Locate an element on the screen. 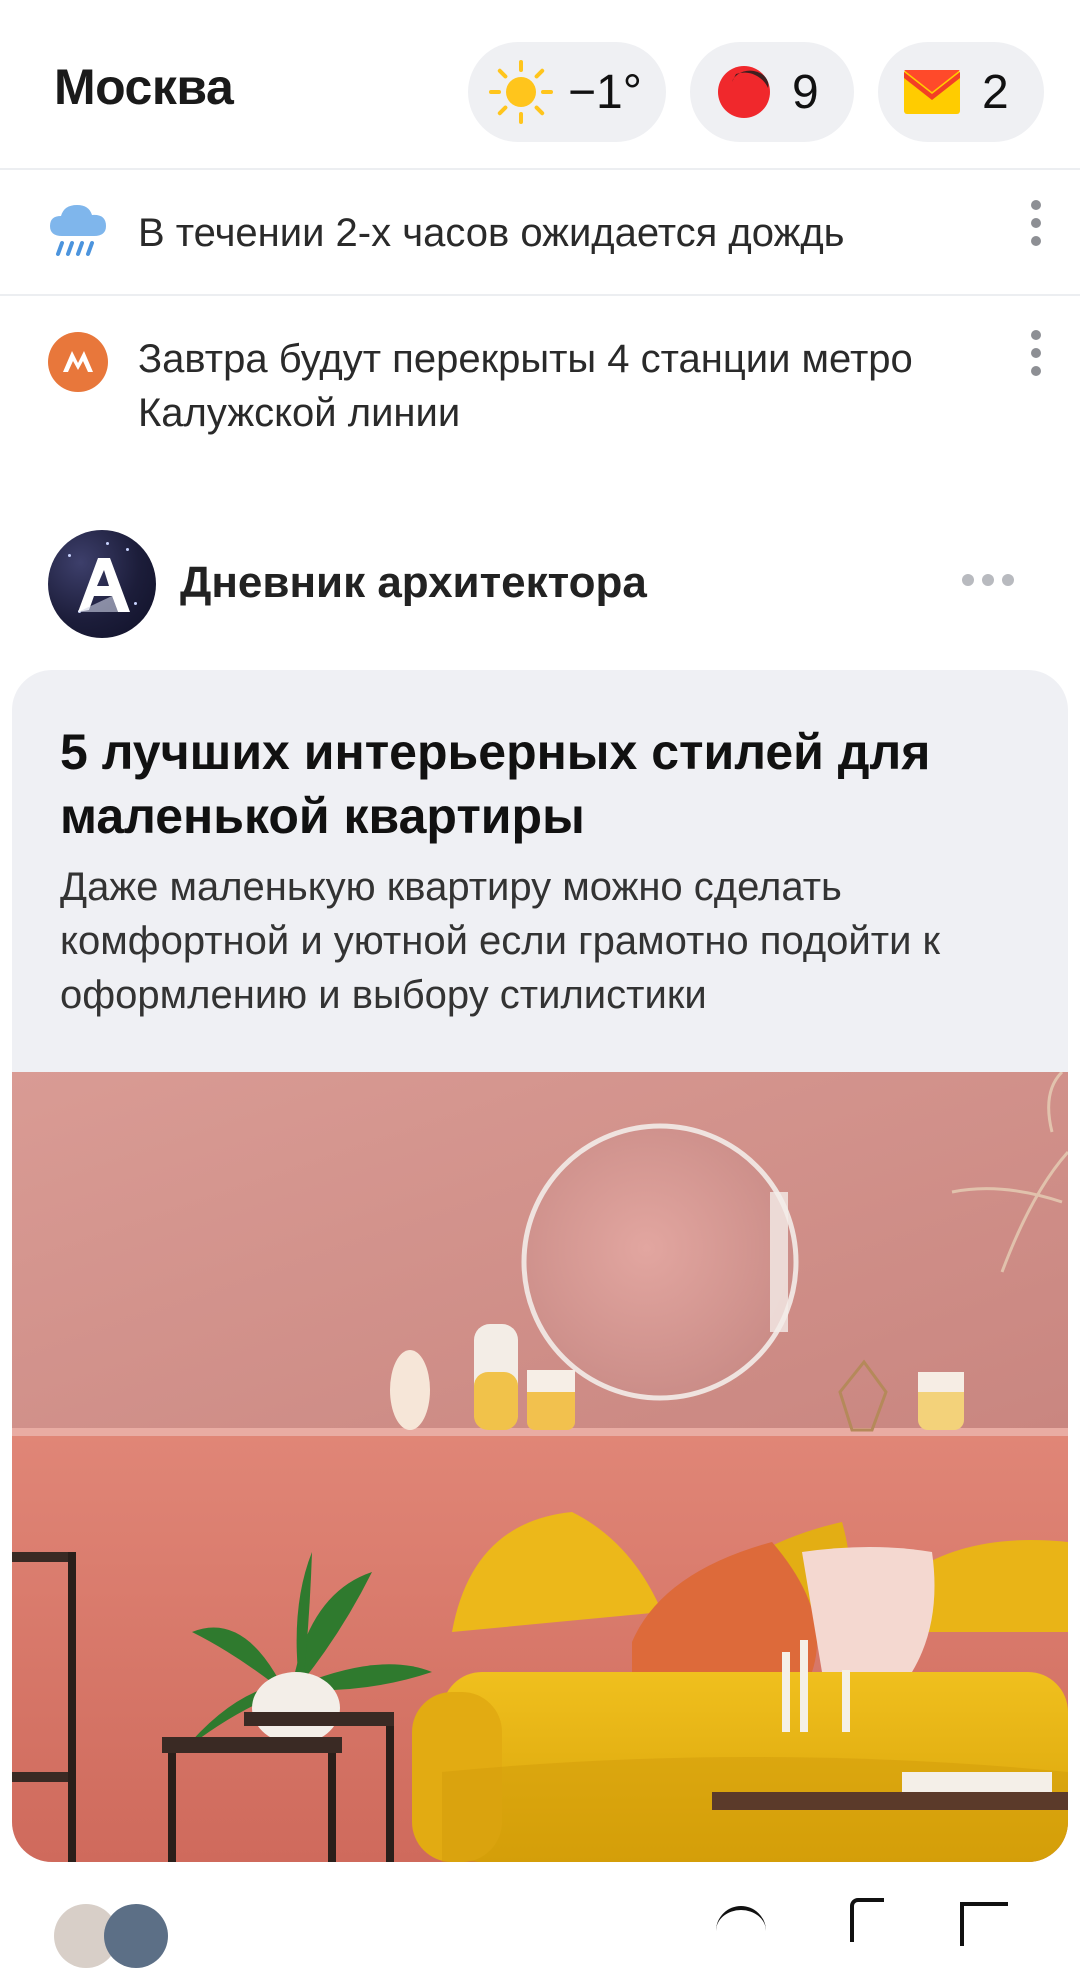 This screenshot has height=1968, width=1080. more-horizontal-icon is located at coordinates (988, 580).